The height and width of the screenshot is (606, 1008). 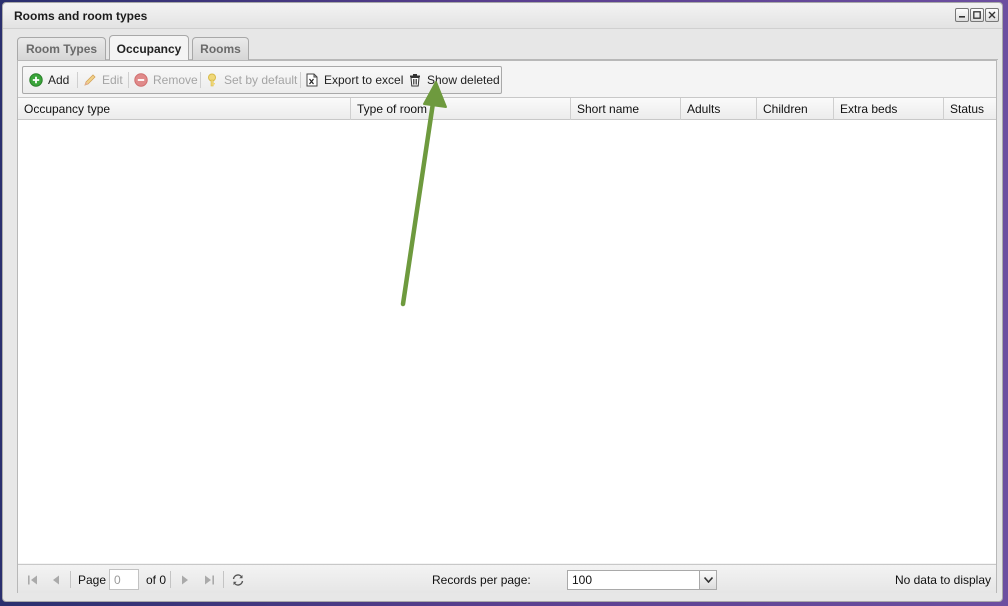 I want to click on column-header-occupancy-type: Occupancy type, so click(x=184, y=109).